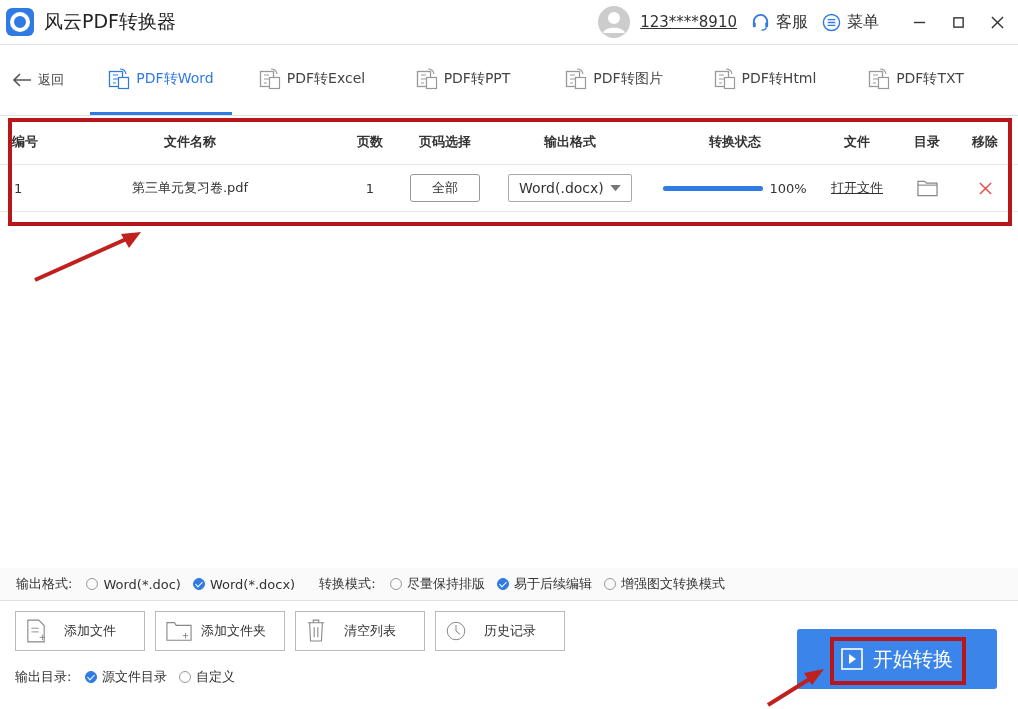 This screenshot has height=709, width=1018. I want to click on caret-icon, so click(615, 188).